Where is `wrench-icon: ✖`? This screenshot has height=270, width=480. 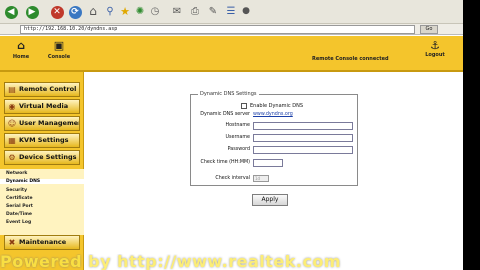 wrench-icon: ✖ is located at coordinates (12, 242).